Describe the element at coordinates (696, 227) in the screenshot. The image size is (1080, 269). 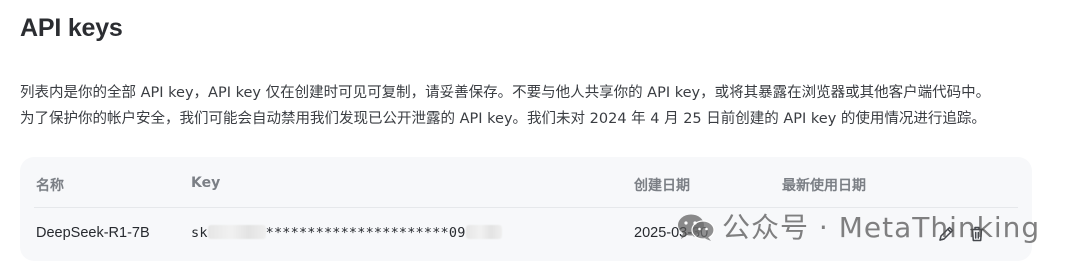
I see `wechat-icon` at that location.